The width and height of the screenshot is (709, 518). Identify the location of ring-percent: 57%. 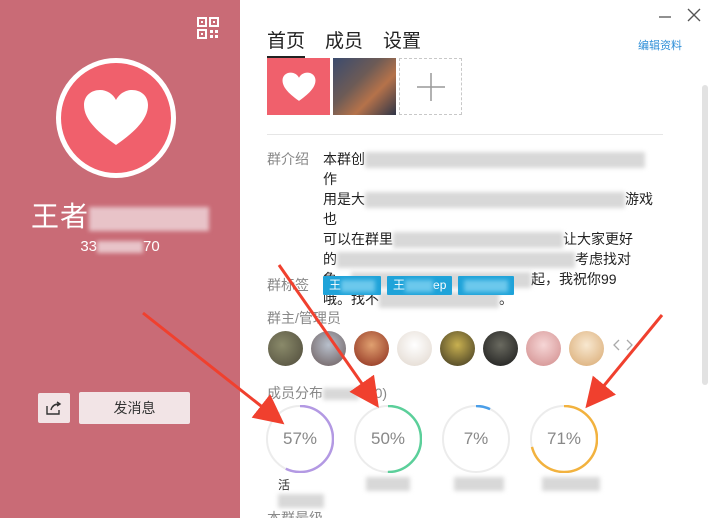
(300, 438).